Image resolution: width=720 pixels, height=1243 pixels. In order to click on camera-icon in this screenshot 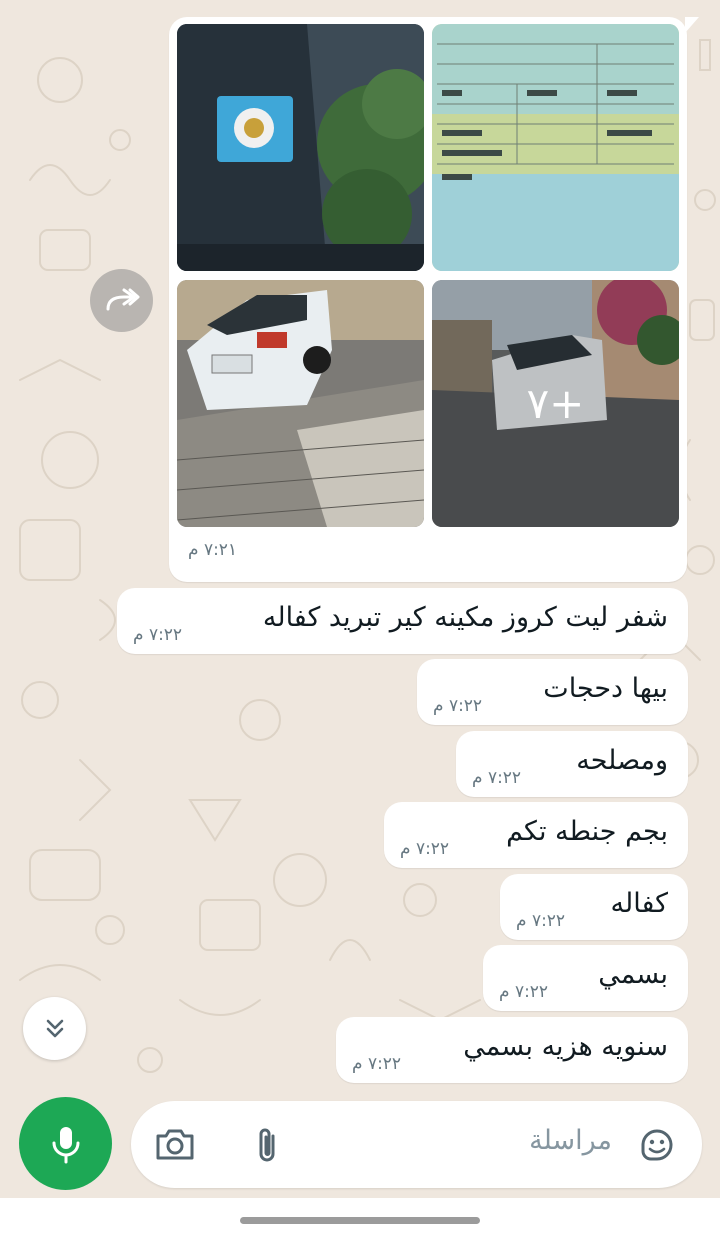, I will do `click(175, 1144)`.